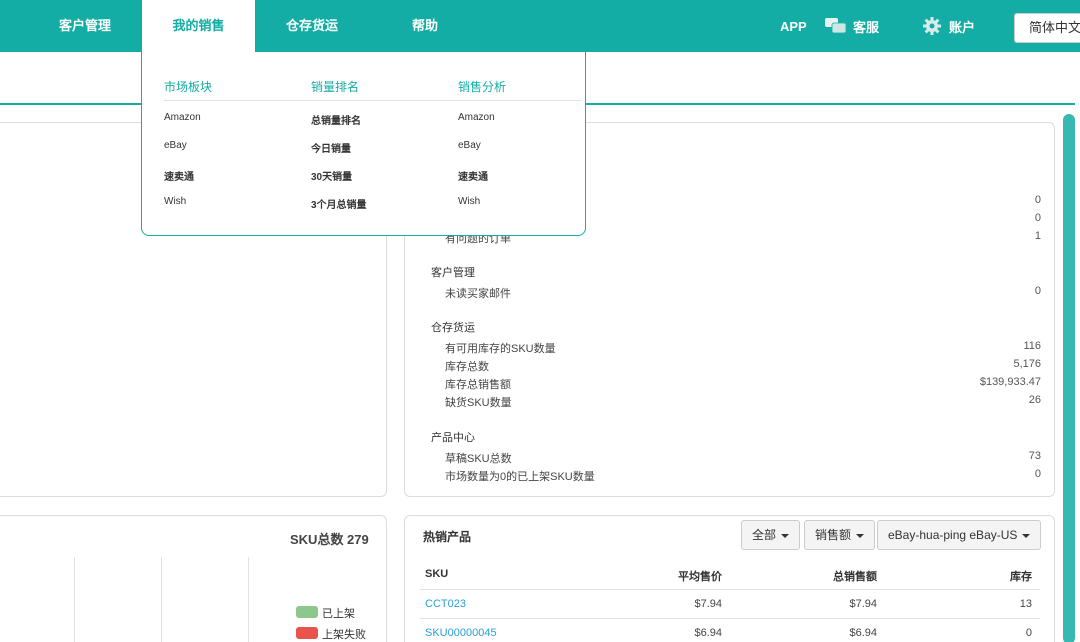 The height and width of the screenshot is (642, 1080). I want to click on menu-item-market-aliexpress: 速卖通, so click(179, 175).